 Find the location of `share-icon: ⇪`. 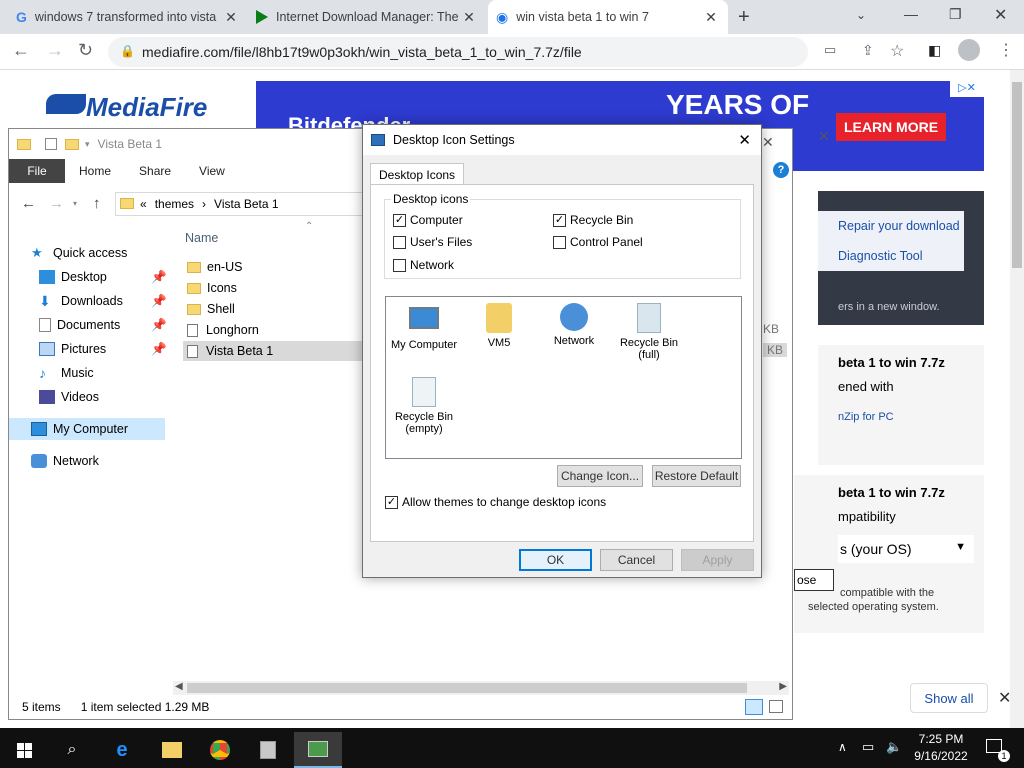

share-icon: ⇪ is located at coordinates (868, 50).